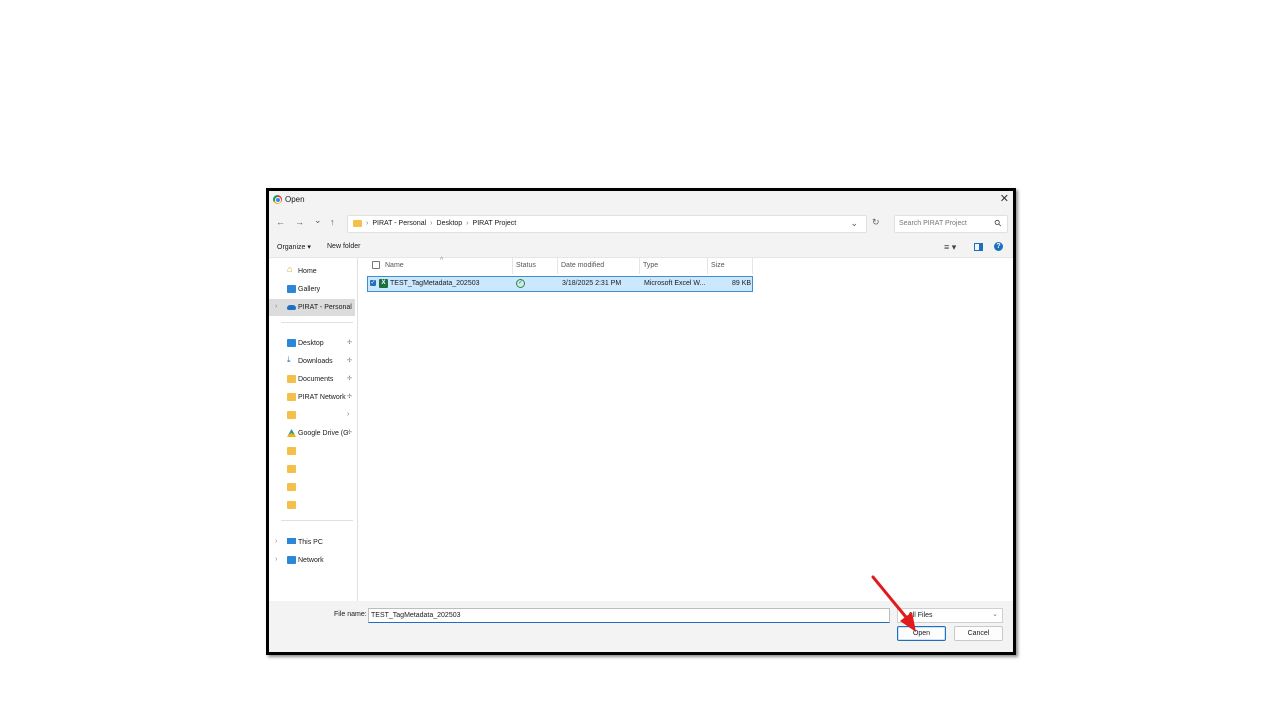 The image size is (1280, 720). What do you see at coordinates (291, 541) in the screenshot?
I see `pc-icon` at bounding box center [291, 541].